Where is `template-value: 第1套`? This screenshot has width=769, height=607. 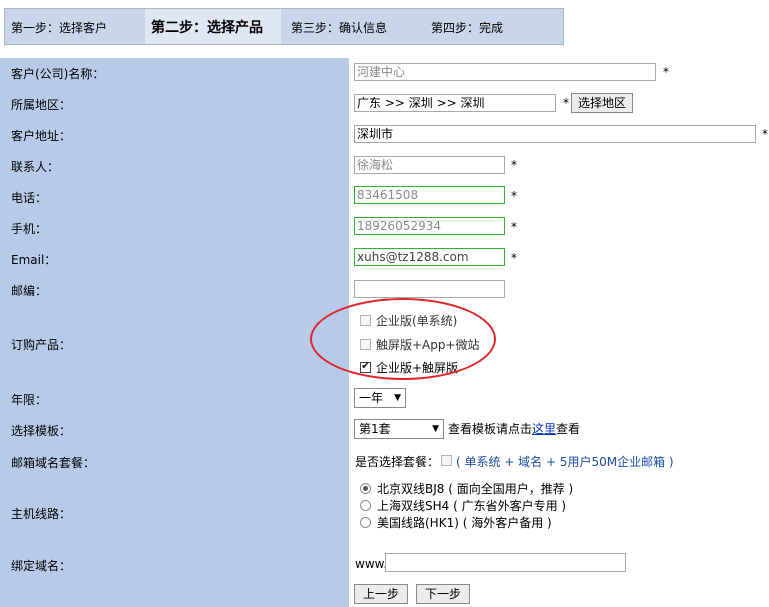 template-value: 第1套 is located at coordinates (375, 429).